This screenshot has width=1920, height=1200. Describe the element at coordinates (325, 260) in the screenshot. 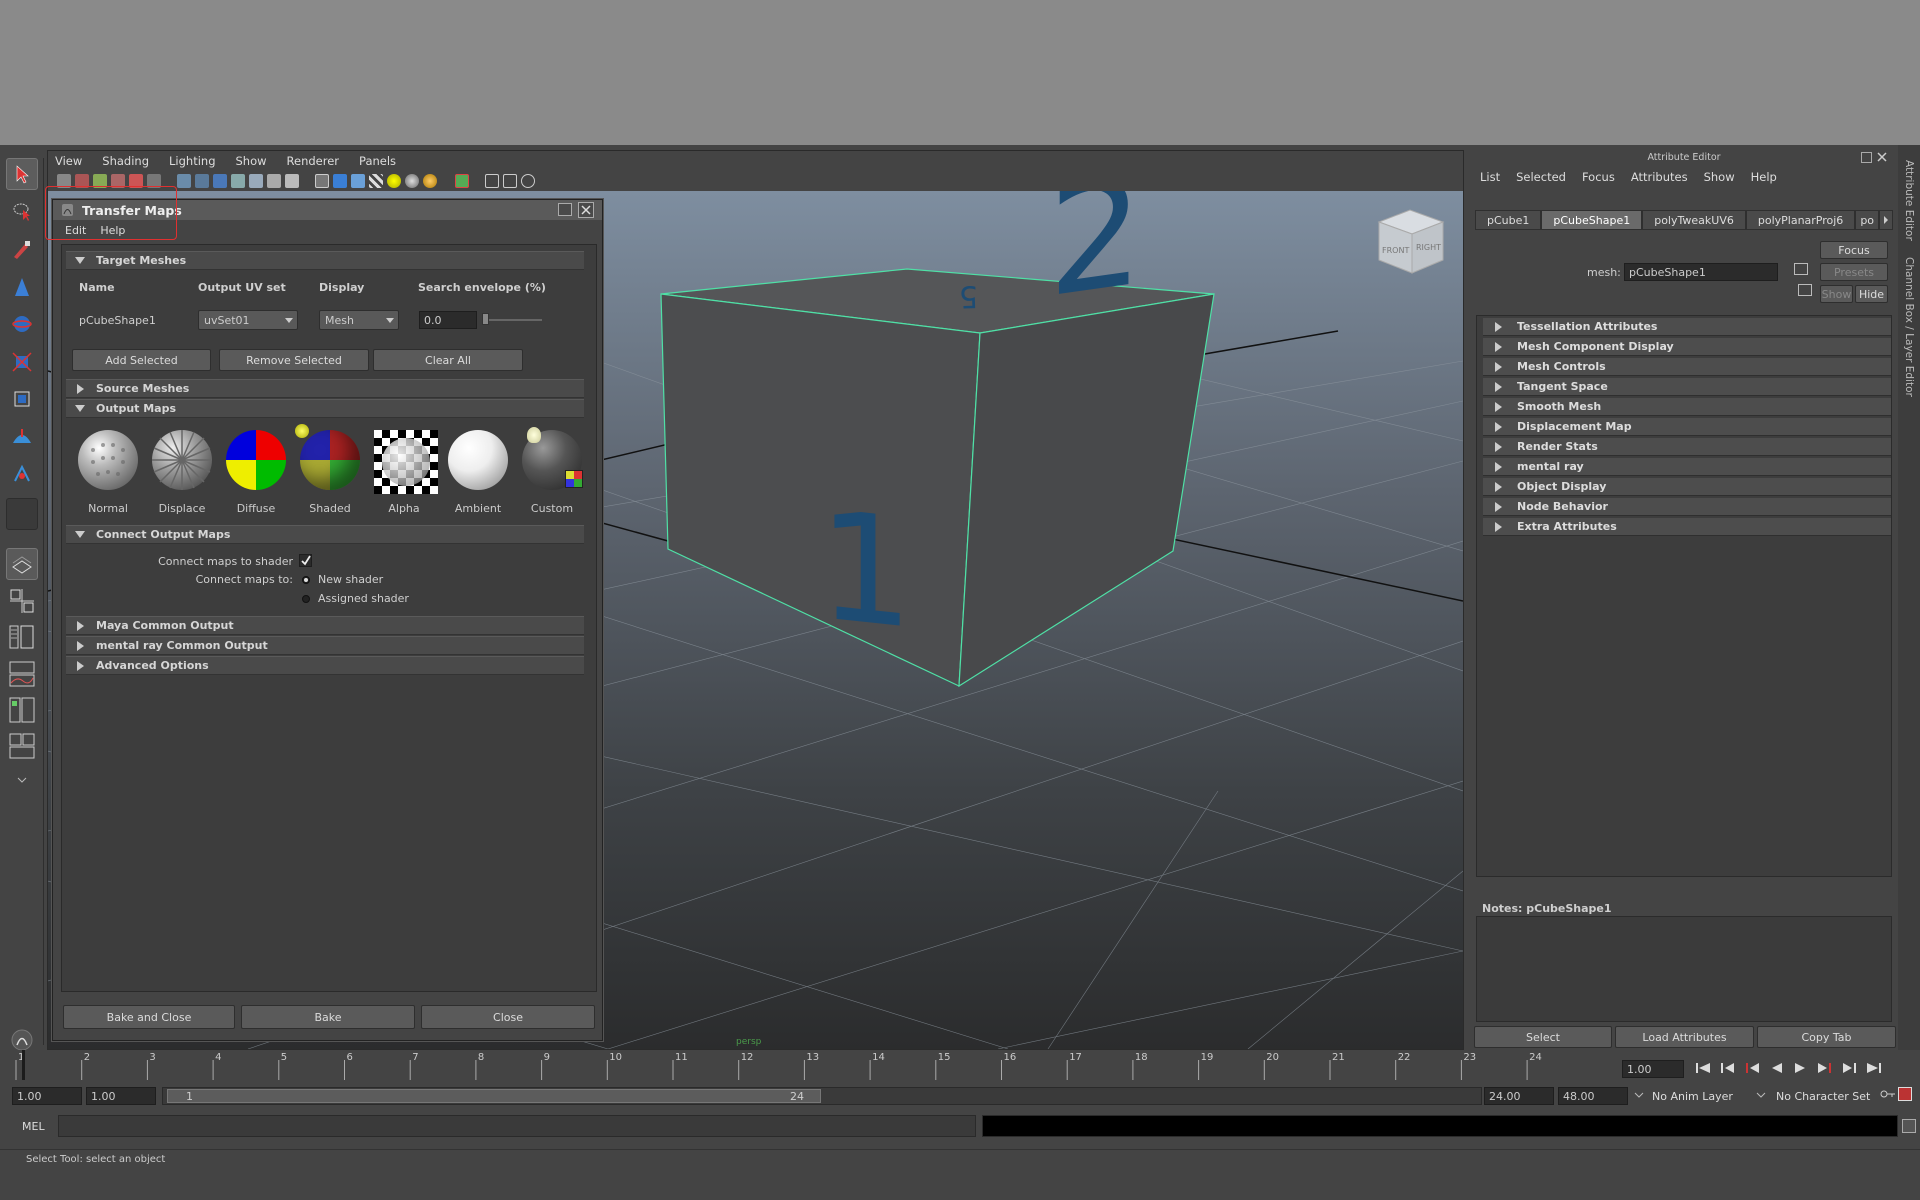

I see `section-target-meshes: Target Meshes` at that location.